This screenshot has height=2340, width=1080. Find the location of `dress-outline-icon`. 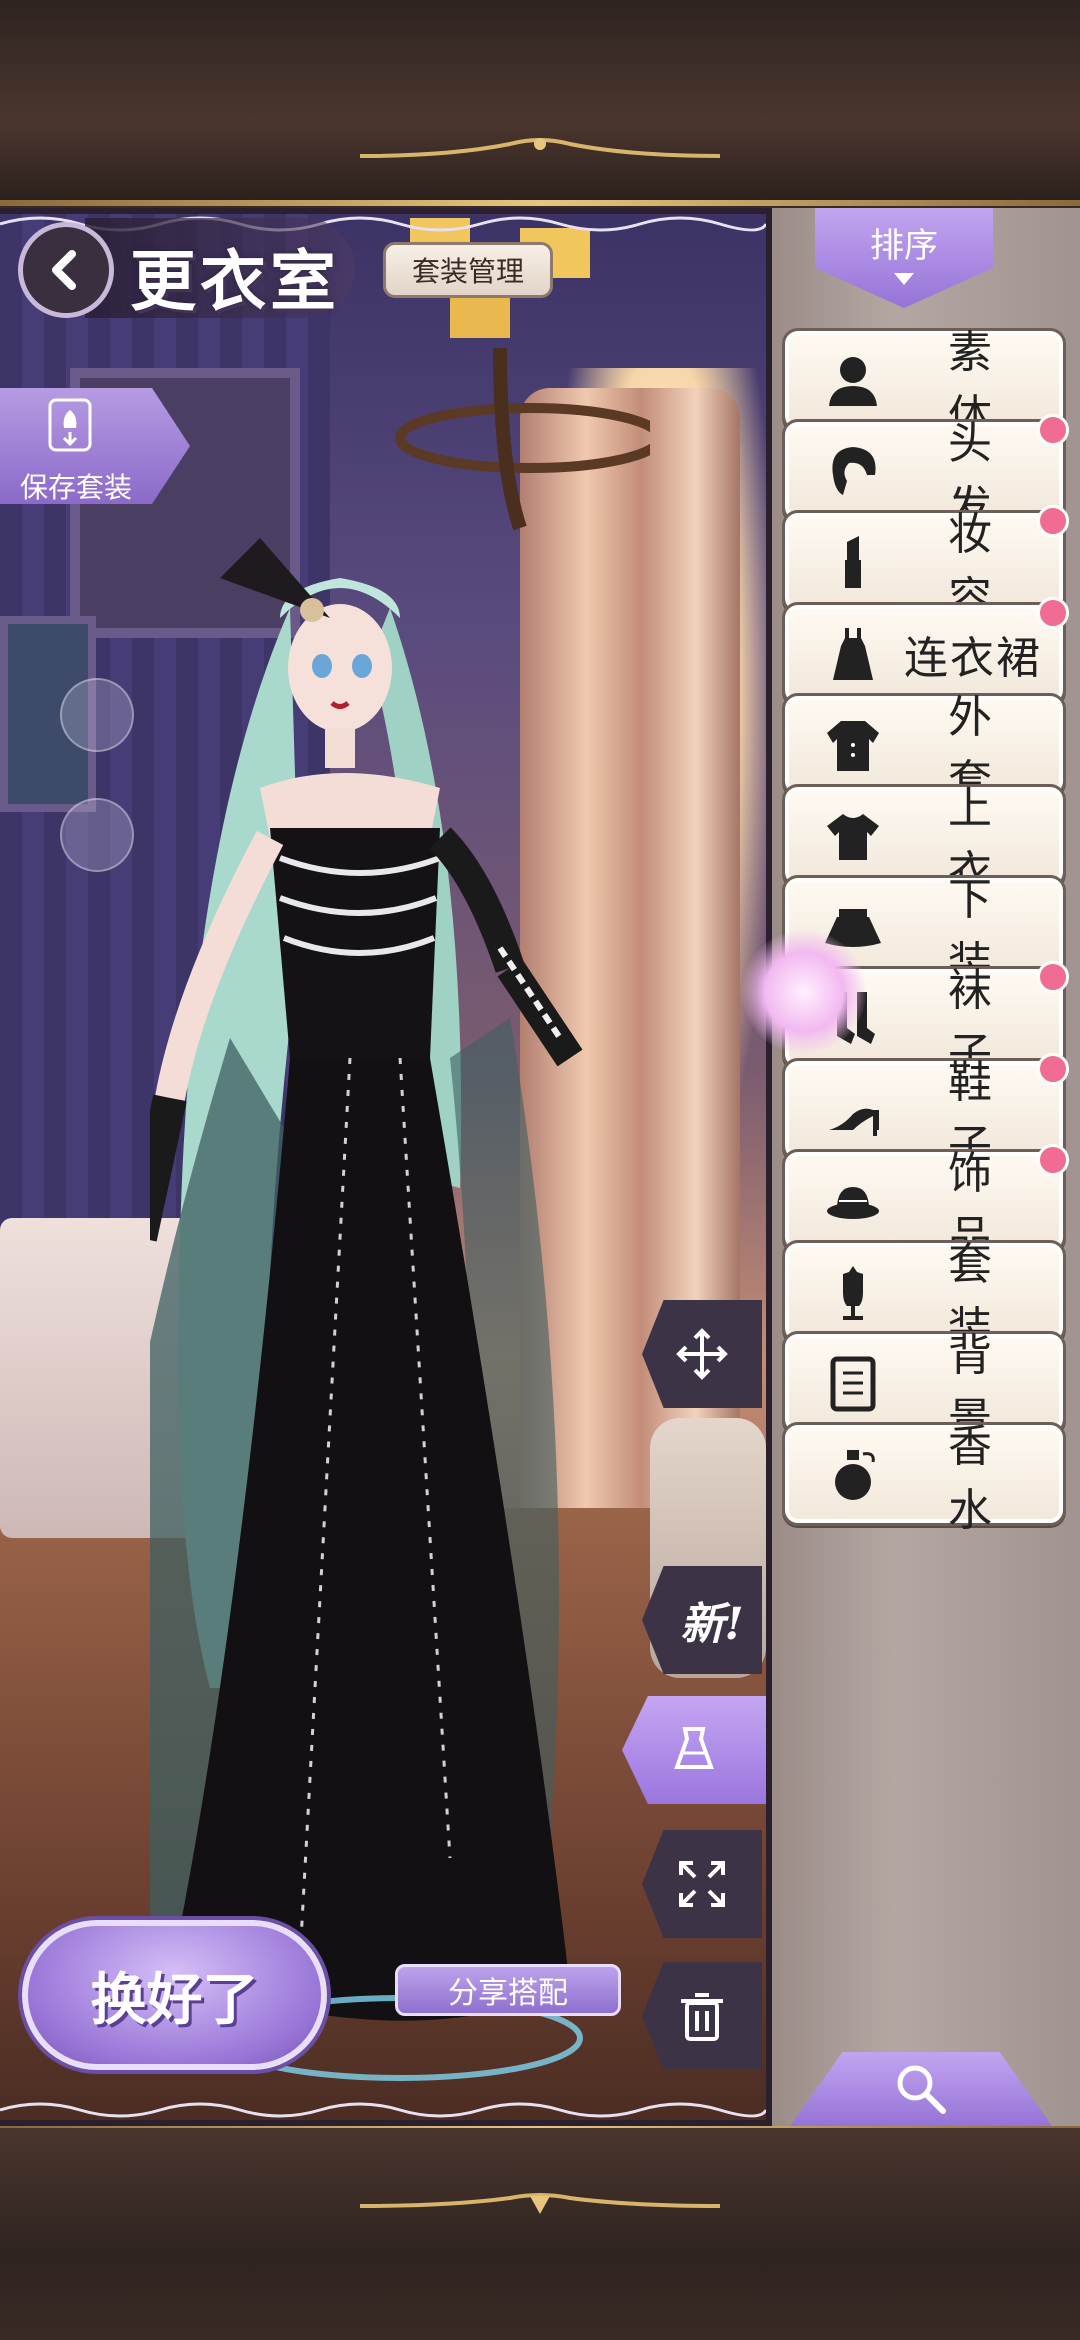

dress-outline-icon is located at coordinates (694, 1748).